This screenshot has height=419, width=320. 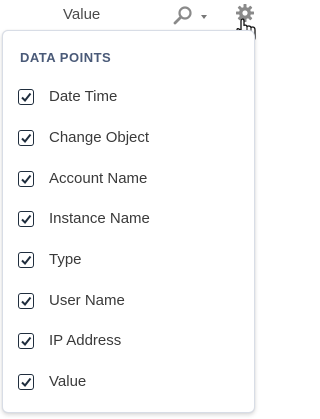 I want to click on data-point-label: Change Object, so click(x=99, y=137).